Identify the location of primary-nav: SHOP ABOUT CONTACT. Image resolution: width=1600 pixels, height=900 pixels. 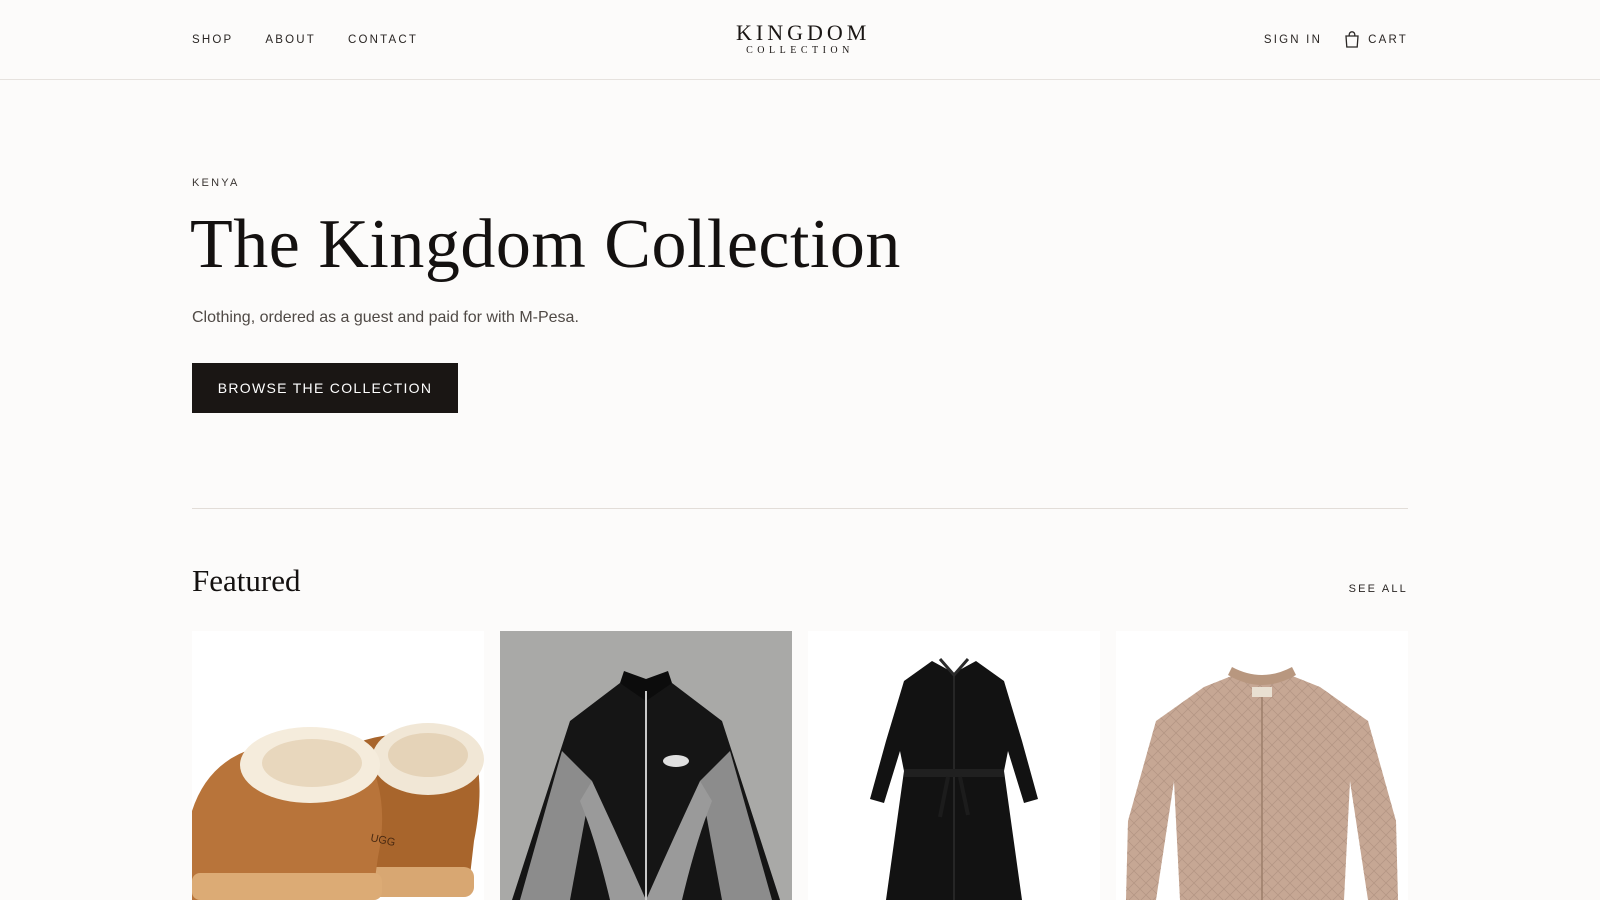
(305, 40).